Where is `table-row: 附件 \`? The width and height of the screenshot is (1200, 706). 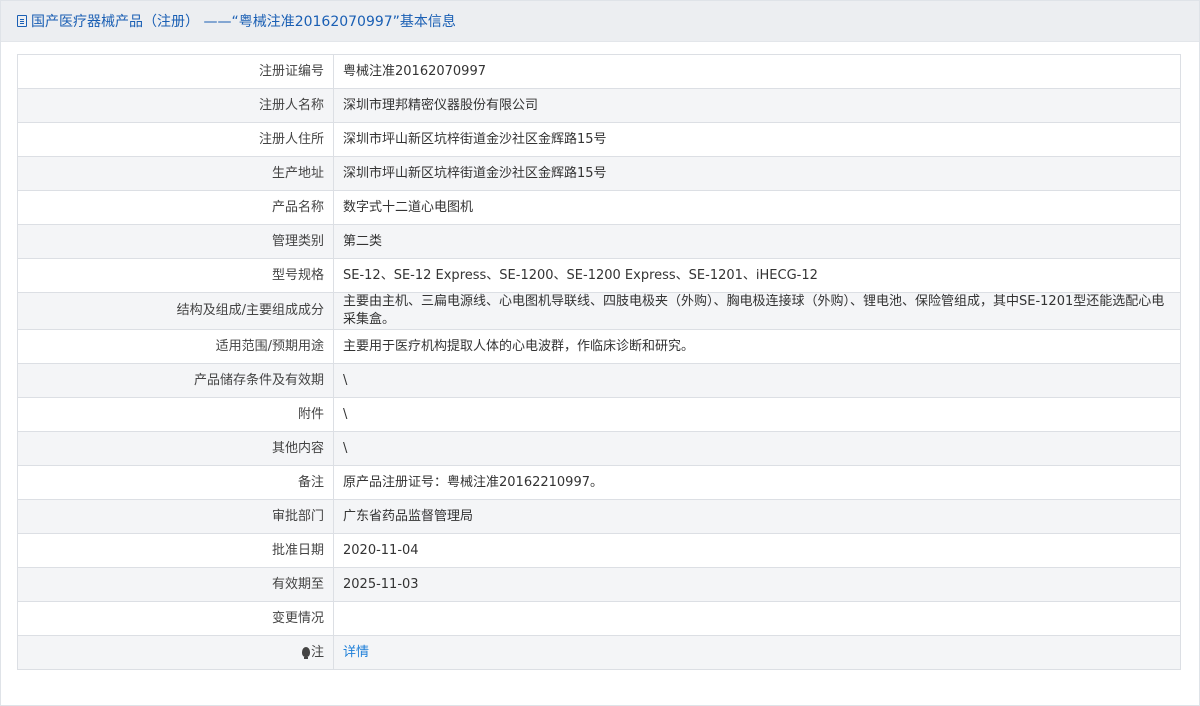
table-row: 附件 \ is located at coordinates (599, 414).